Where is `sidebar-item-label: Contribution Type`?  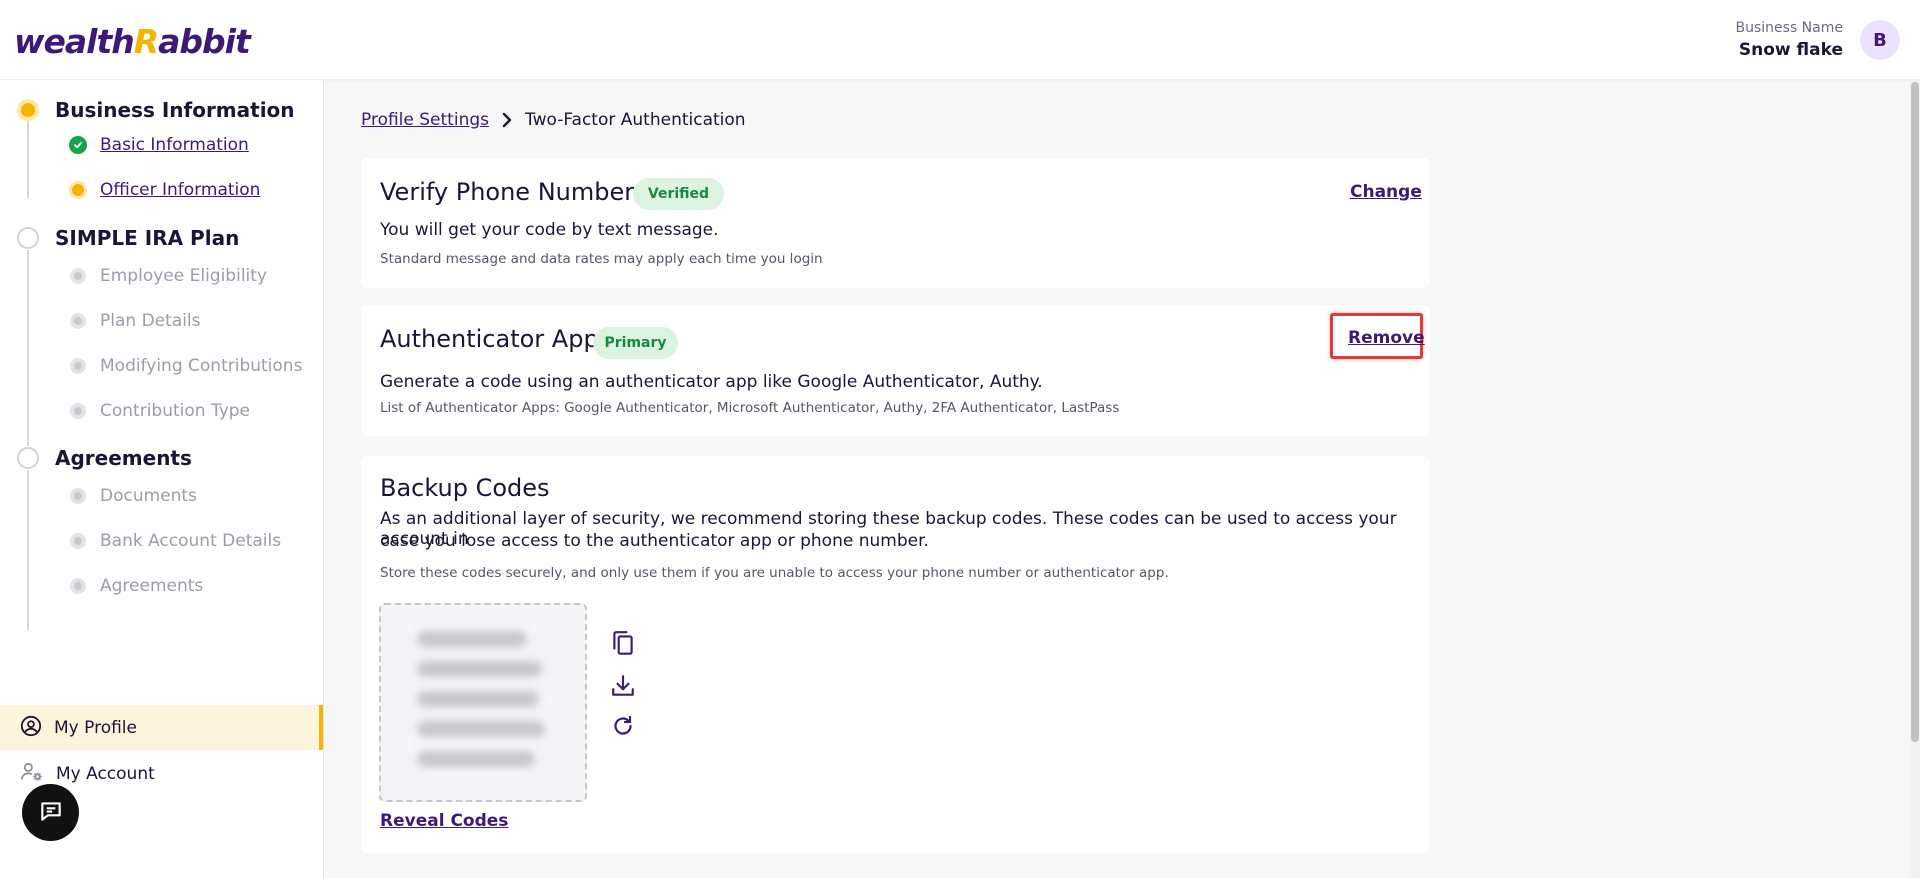
sidebar-item-label: Contribution Type is located at coordinates (175, 411).